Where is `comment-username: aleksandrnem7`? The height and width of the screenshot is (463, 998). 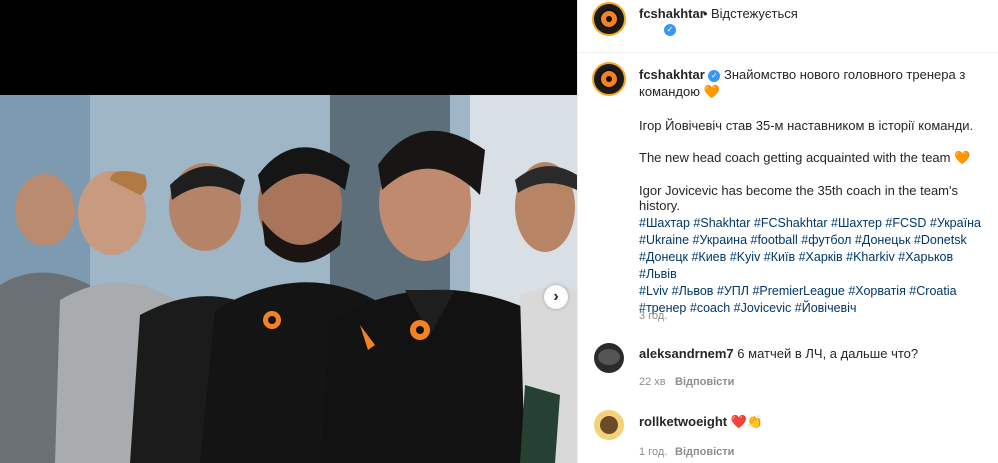
comment-username: aleksandrnem7 is located at coordinates (686, 353).